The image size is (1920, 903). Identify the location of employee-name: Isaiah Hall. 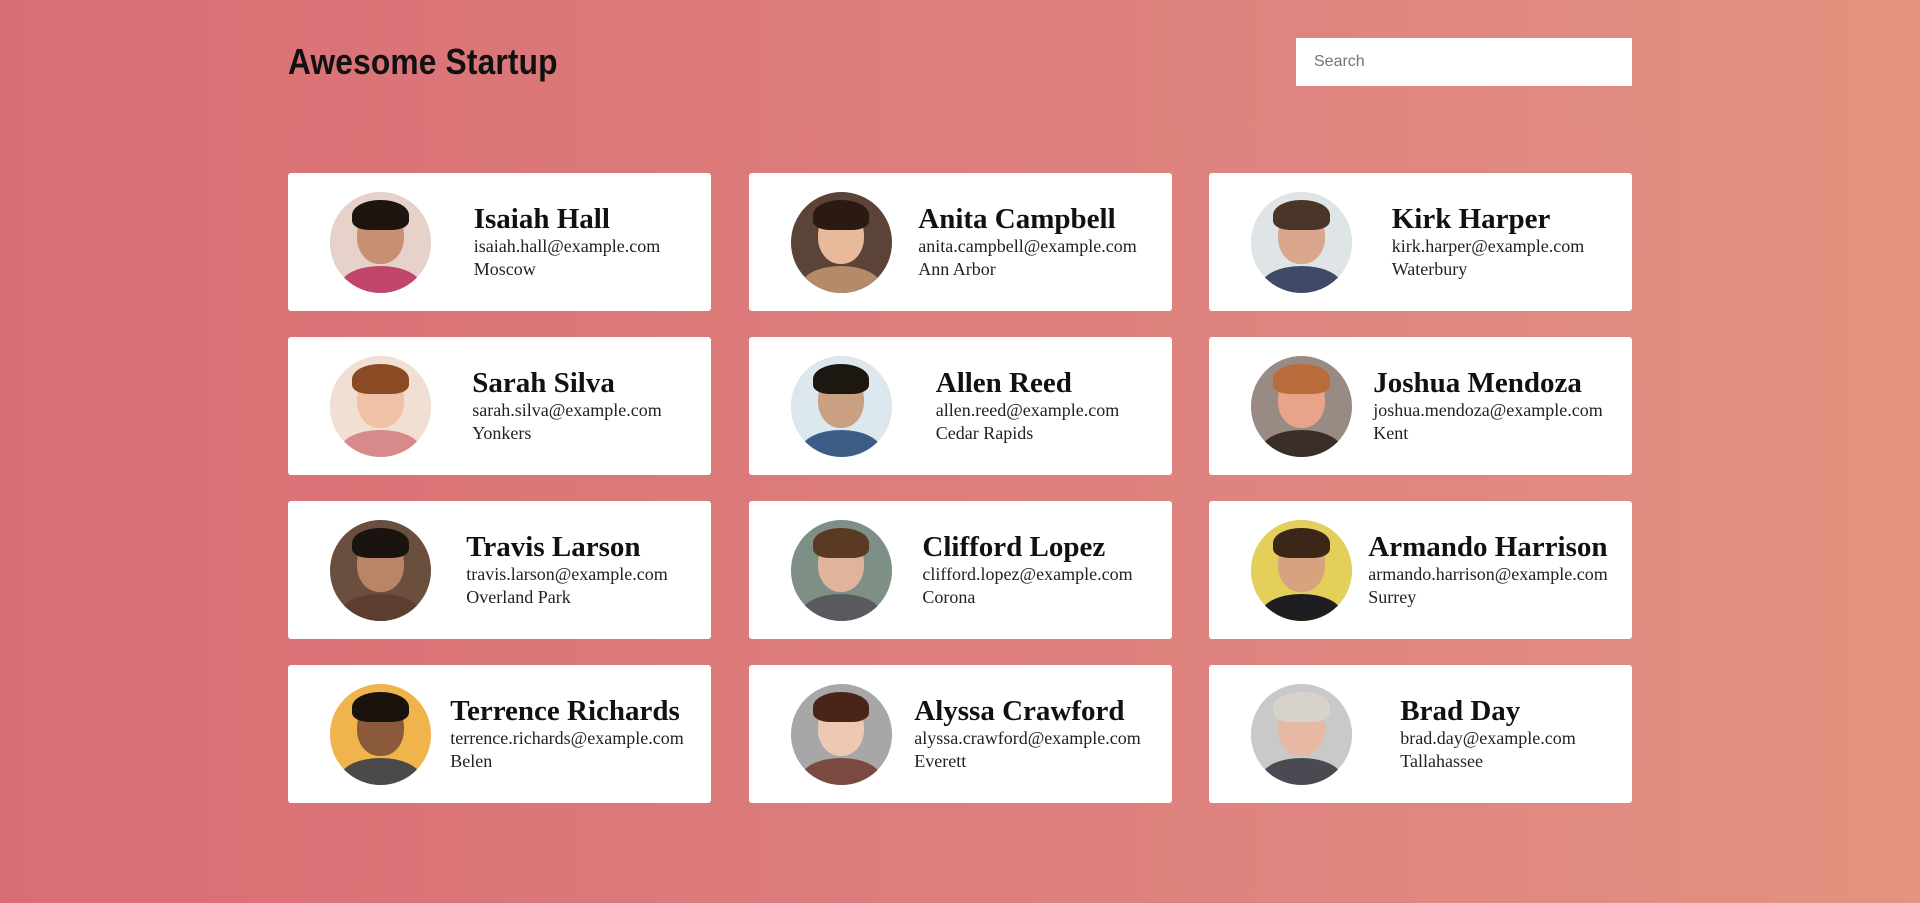
(541, 219).